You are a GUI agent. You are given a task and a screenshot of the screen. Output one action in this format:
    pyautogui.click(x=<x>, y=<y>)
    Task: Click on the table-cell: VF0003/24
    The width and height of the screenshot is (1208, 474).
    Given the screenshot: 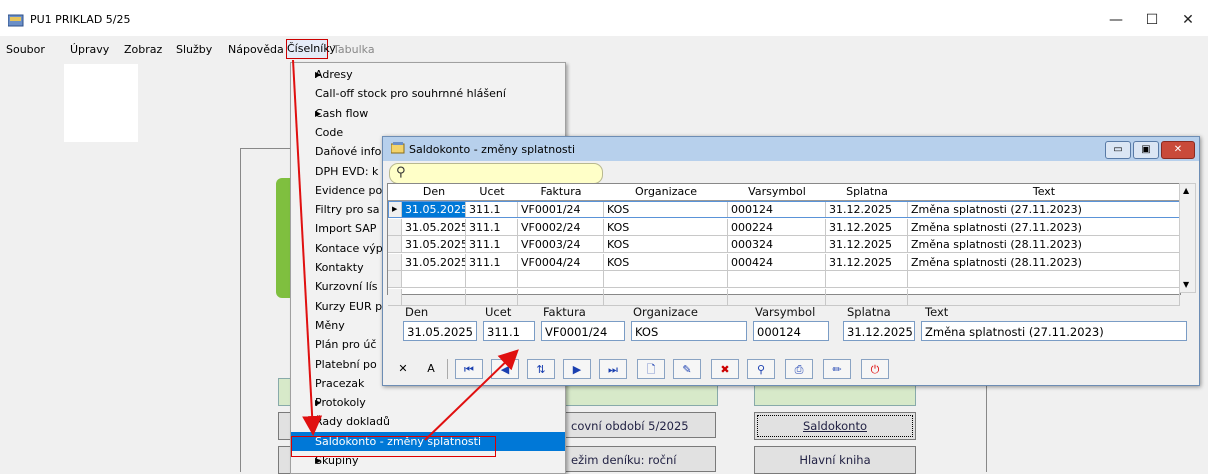 What is the action you would take?
    pyautogui.click(x=561, y=244)
    